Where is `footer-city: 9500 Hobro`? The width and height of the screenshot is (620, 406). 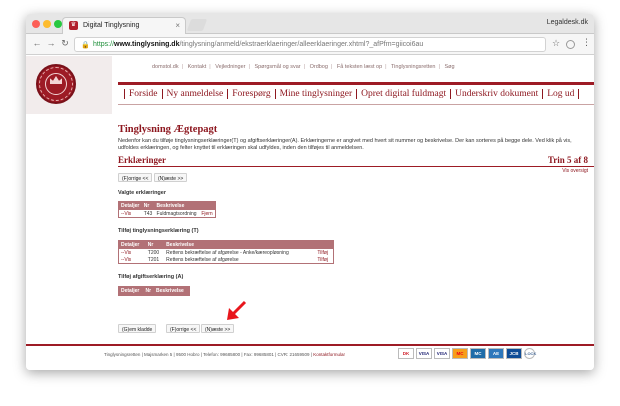 footer-city: 9500 Hobro is located at coordinates (187, 354).